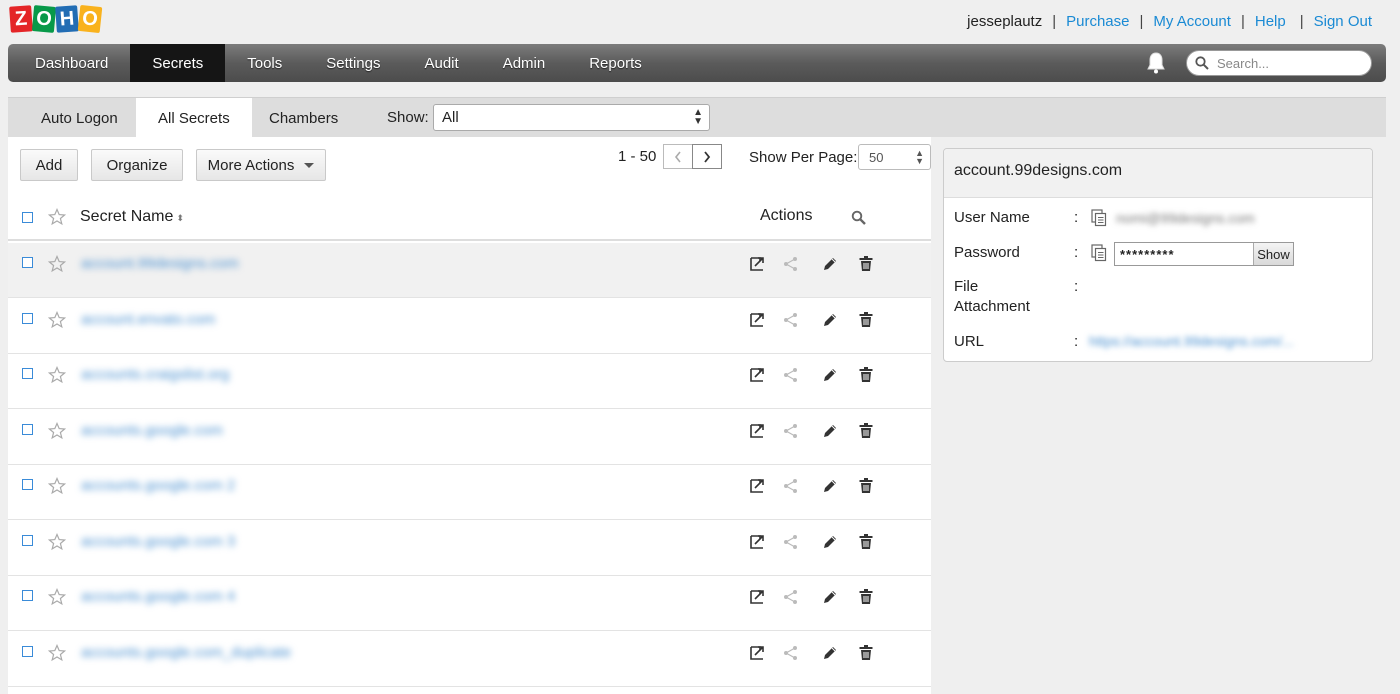  Describe the element at coordinates (615, 63) in the screenshot. I see `nav-reports: Reports` at that location.